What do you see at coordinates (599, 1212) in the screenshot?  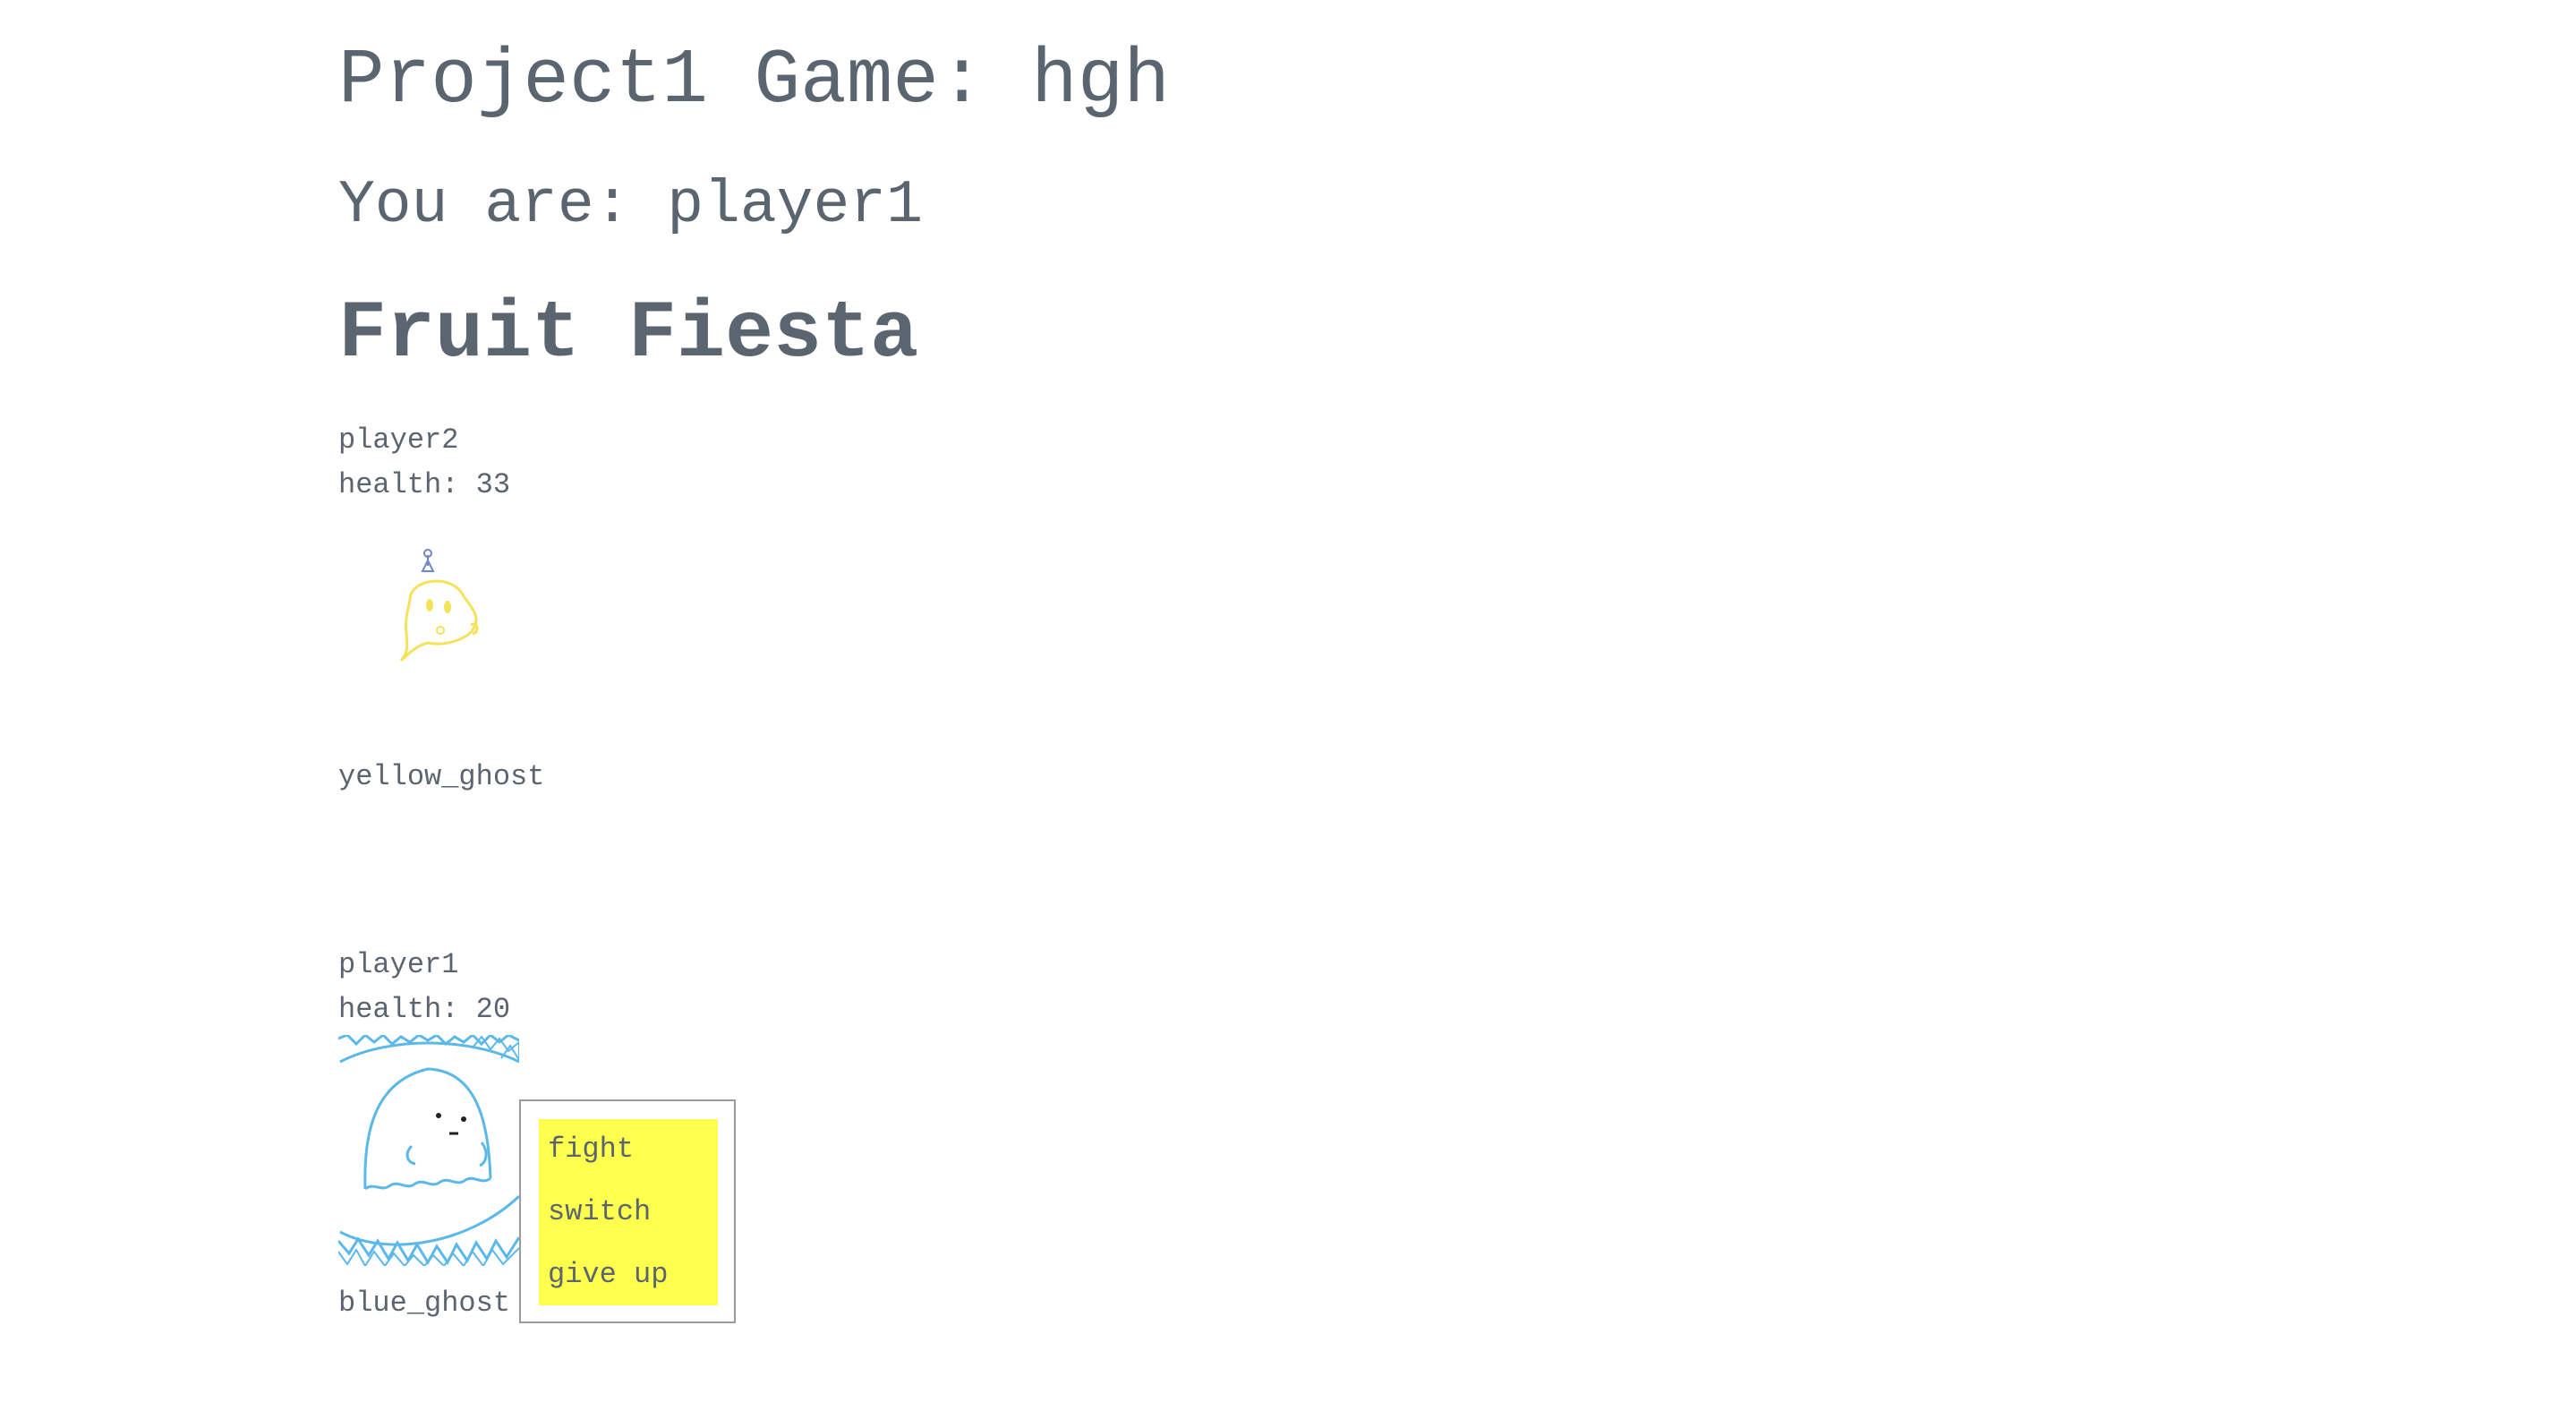 I see `switch-button: switch` at bounding box center [599, 1212].